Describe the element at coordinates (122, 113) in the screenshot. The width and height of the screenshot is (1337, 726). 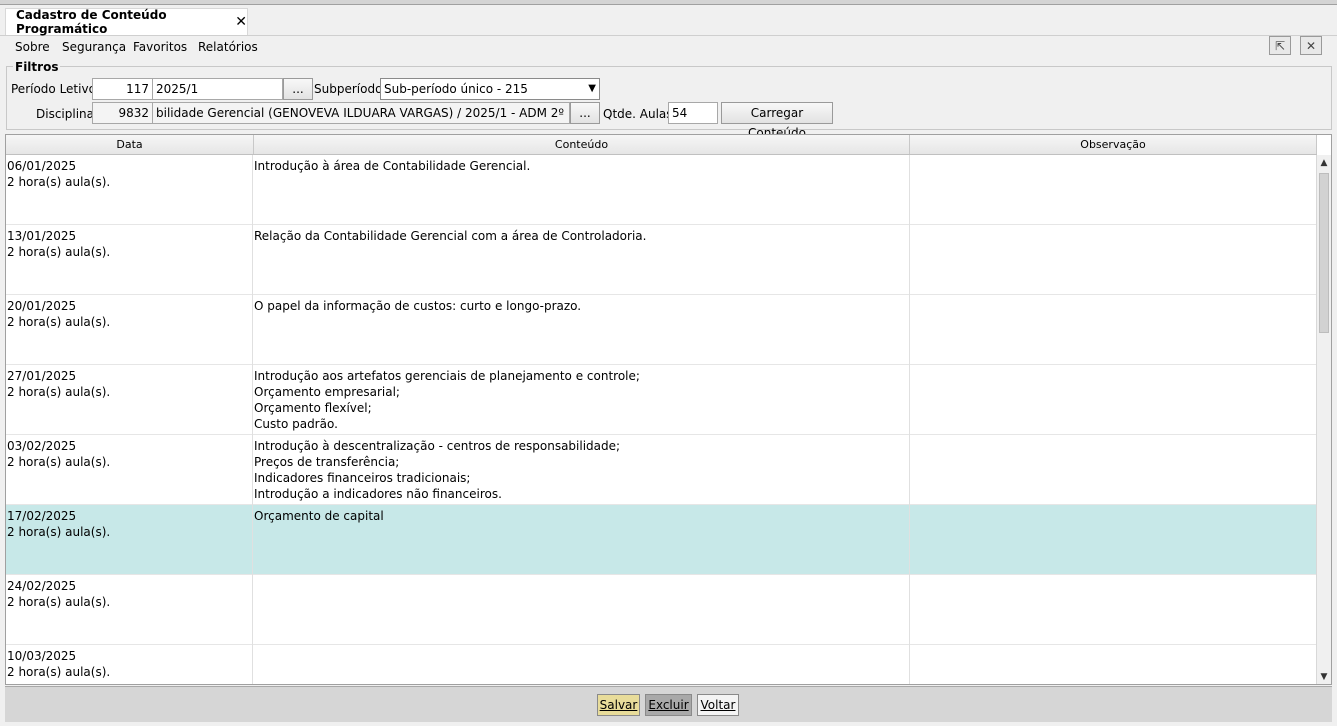
I see `disciplina-code-field: 9832` at that location.